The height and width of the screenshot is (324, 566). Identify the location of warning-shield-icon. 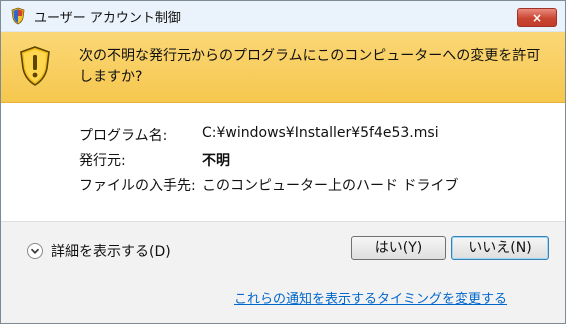
(35, 66).